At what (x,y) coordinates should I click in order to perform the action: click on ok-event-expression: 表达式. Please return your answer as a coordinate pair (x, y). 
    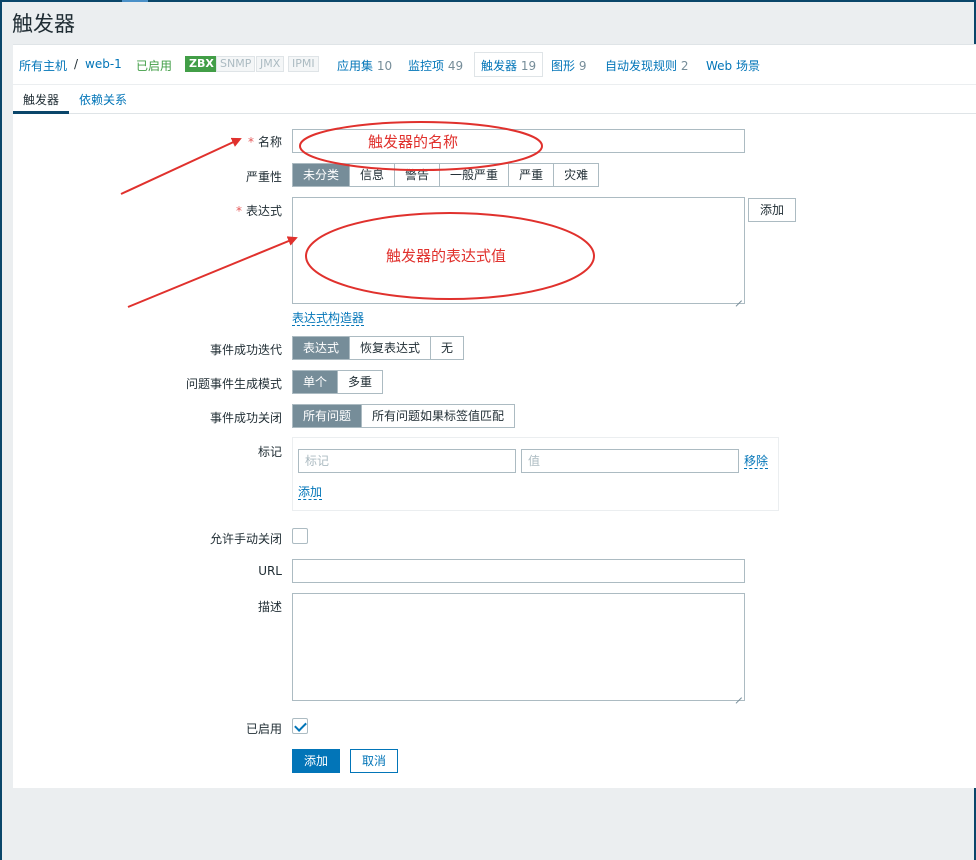
    Looking at the image, I should click on (322, 348).